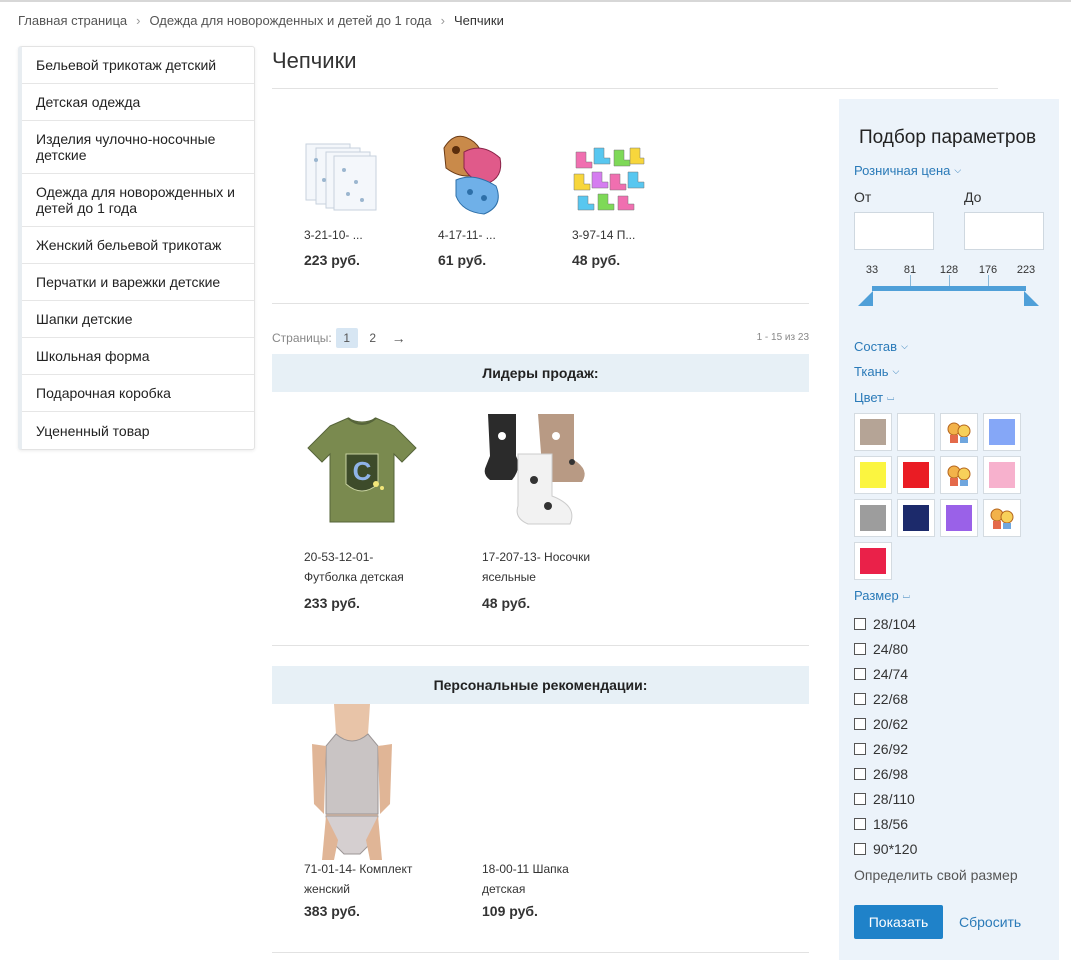  Describe the element at coordinates (904, 346) in the screenshot. I see `chevron-down-icon: ⌵` at that location.